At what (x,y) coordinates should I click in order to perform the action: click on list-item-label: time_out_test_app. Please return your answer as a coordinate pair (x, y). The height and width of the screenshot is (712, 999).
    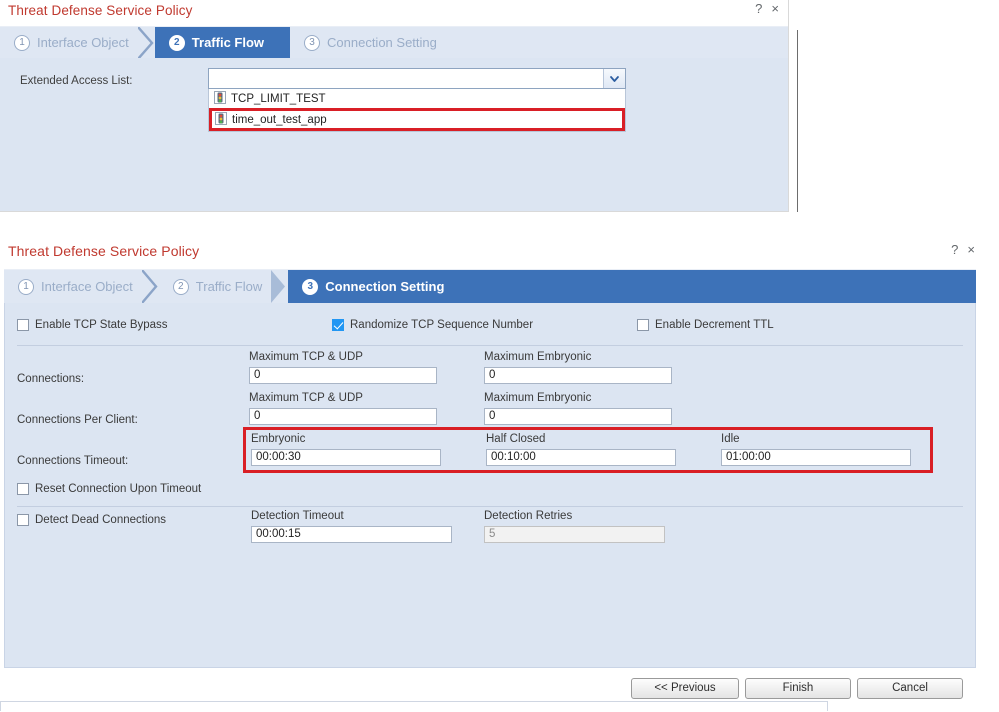
    Looking at the image, I should click on (279, 119).